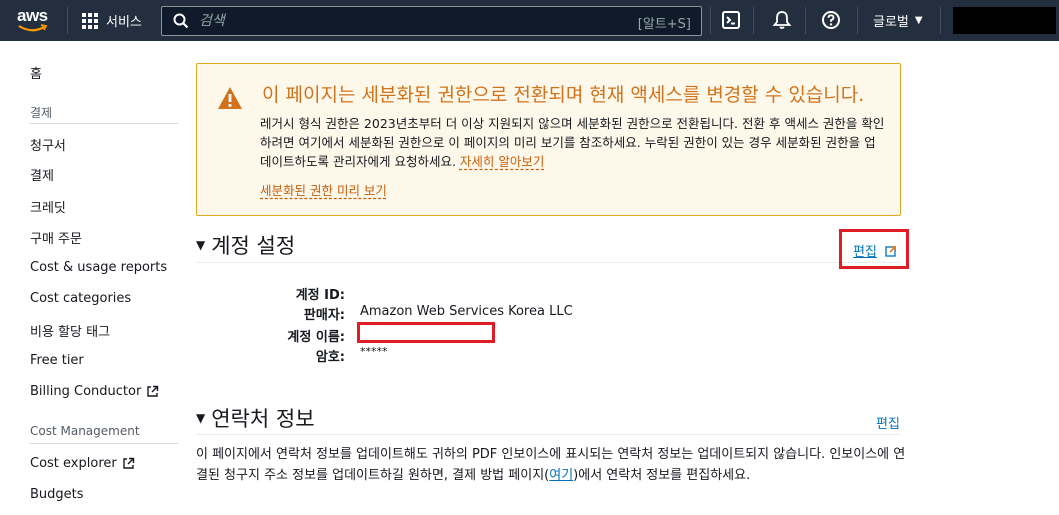  I want to click on search-shortcut-hint: [알트+S], so click(664, 24).